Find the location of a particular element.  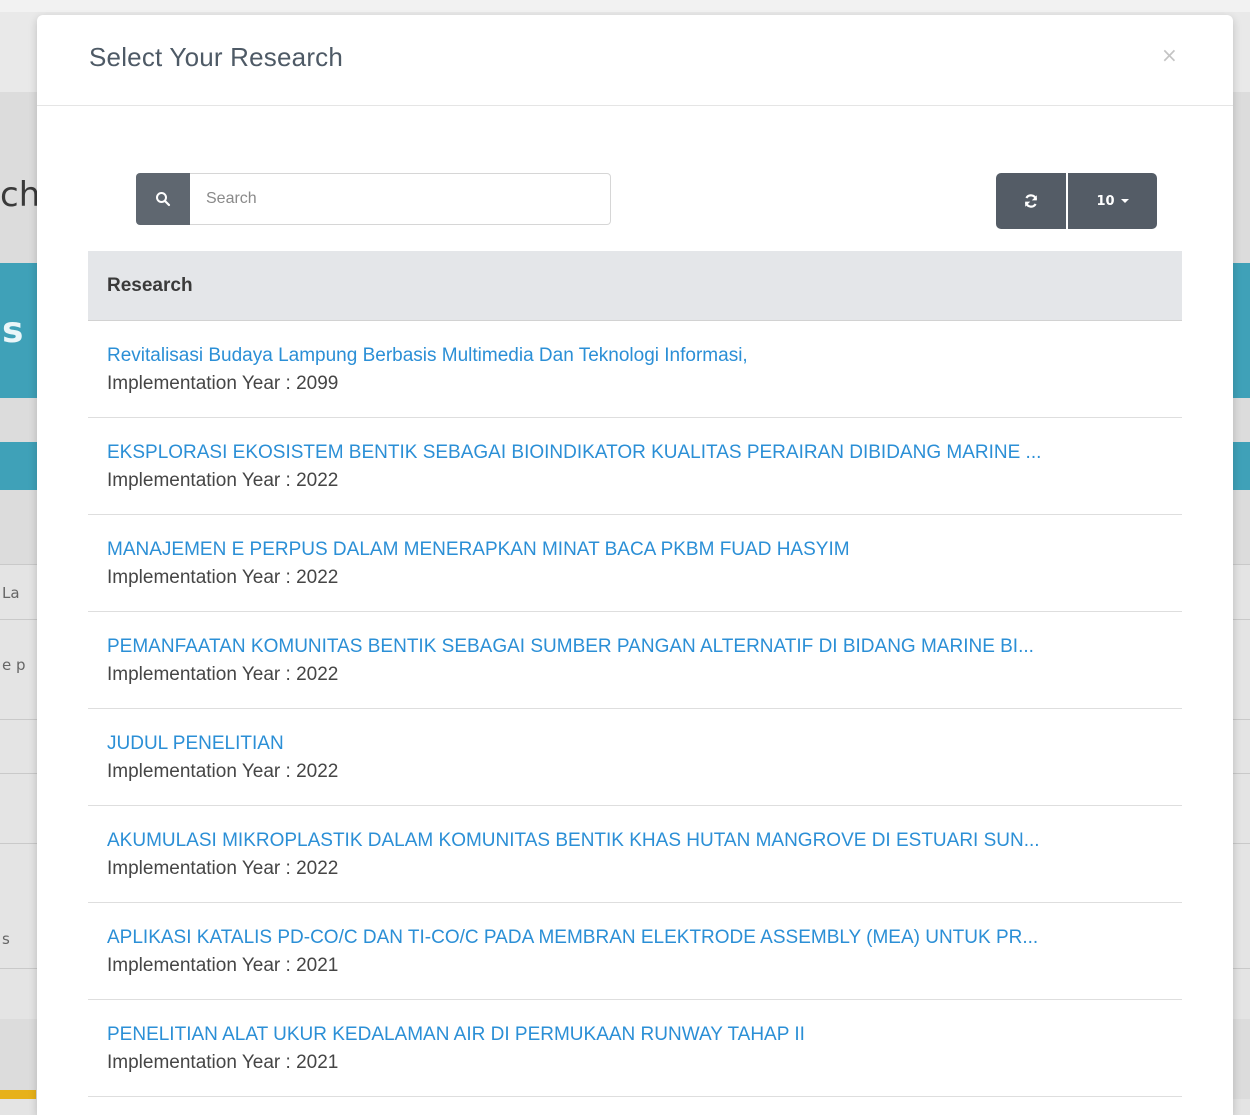

refresh-icon is located at coordinates (1031, 201).